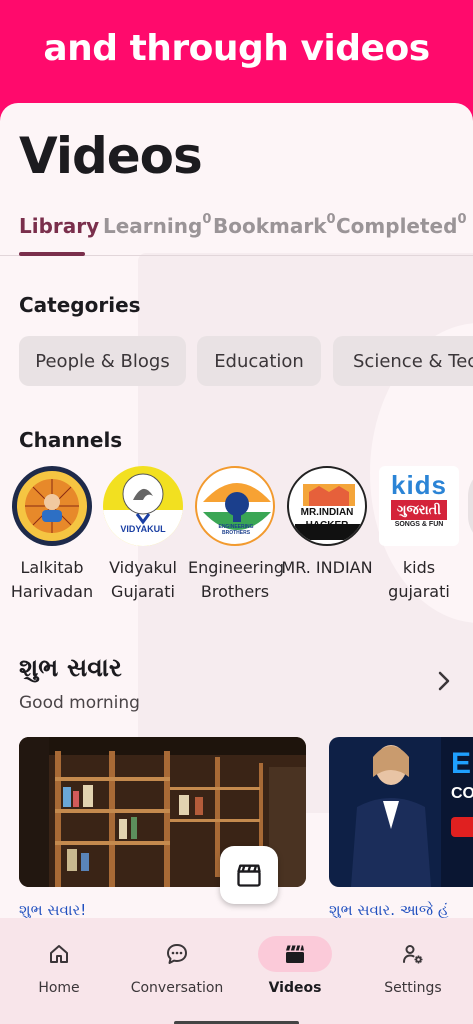 The image size is (473, 1024). Describe the element at coordinates (403, 361) in the screenshot. I see `category-chip-science-tech: Science & Tech` at that location.